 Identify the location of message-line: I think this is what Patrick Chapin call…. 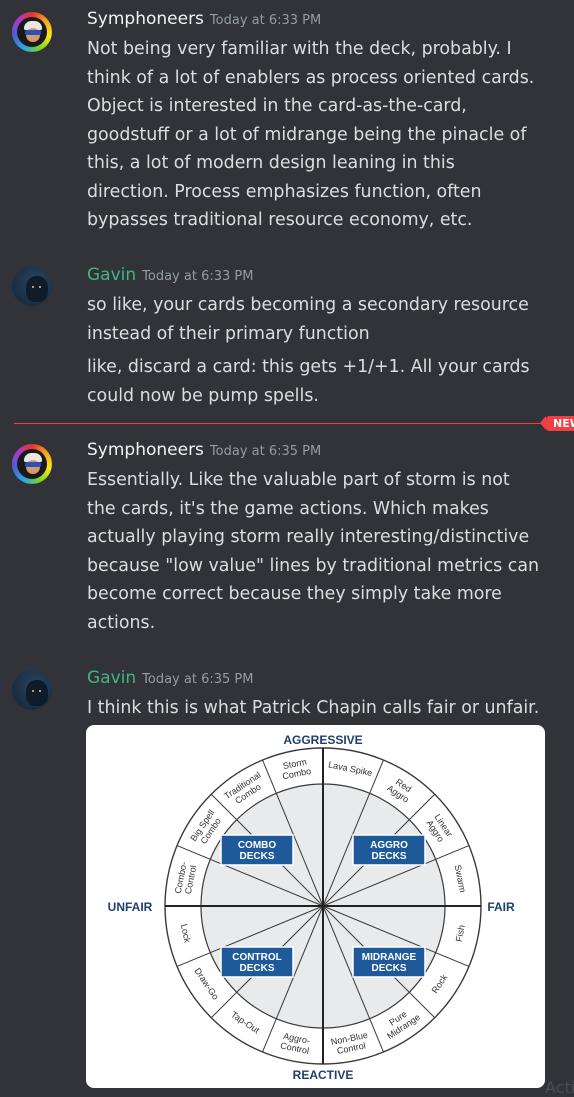
(313, 708).